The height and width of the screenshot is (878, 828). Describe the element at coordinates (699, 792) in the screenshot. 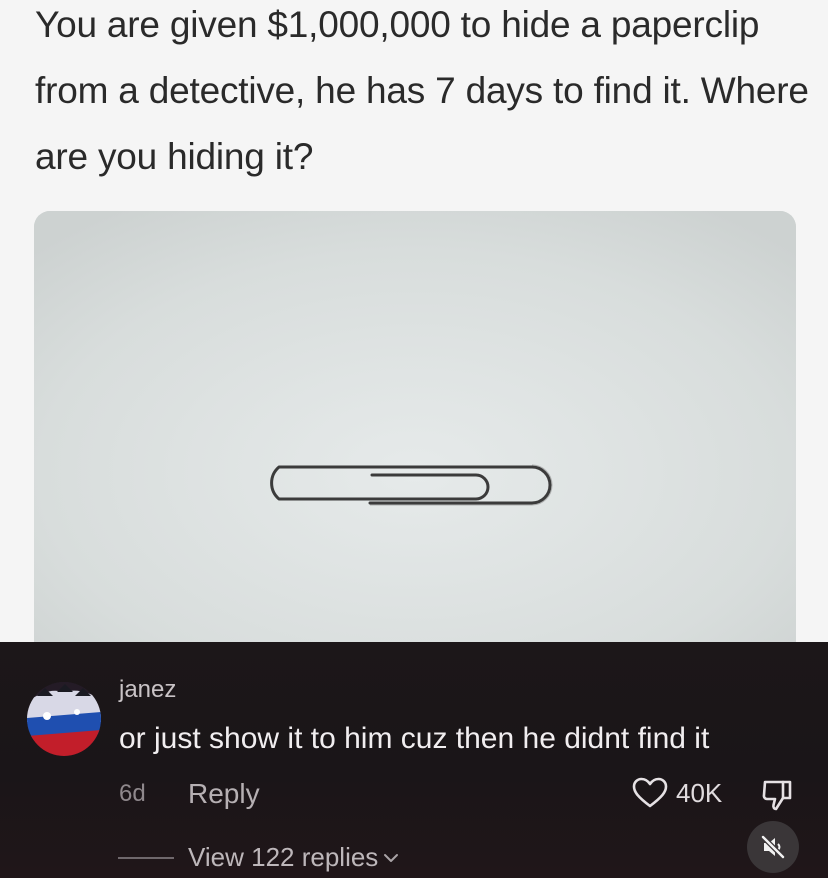

I see `like-count: 40K` at that location.